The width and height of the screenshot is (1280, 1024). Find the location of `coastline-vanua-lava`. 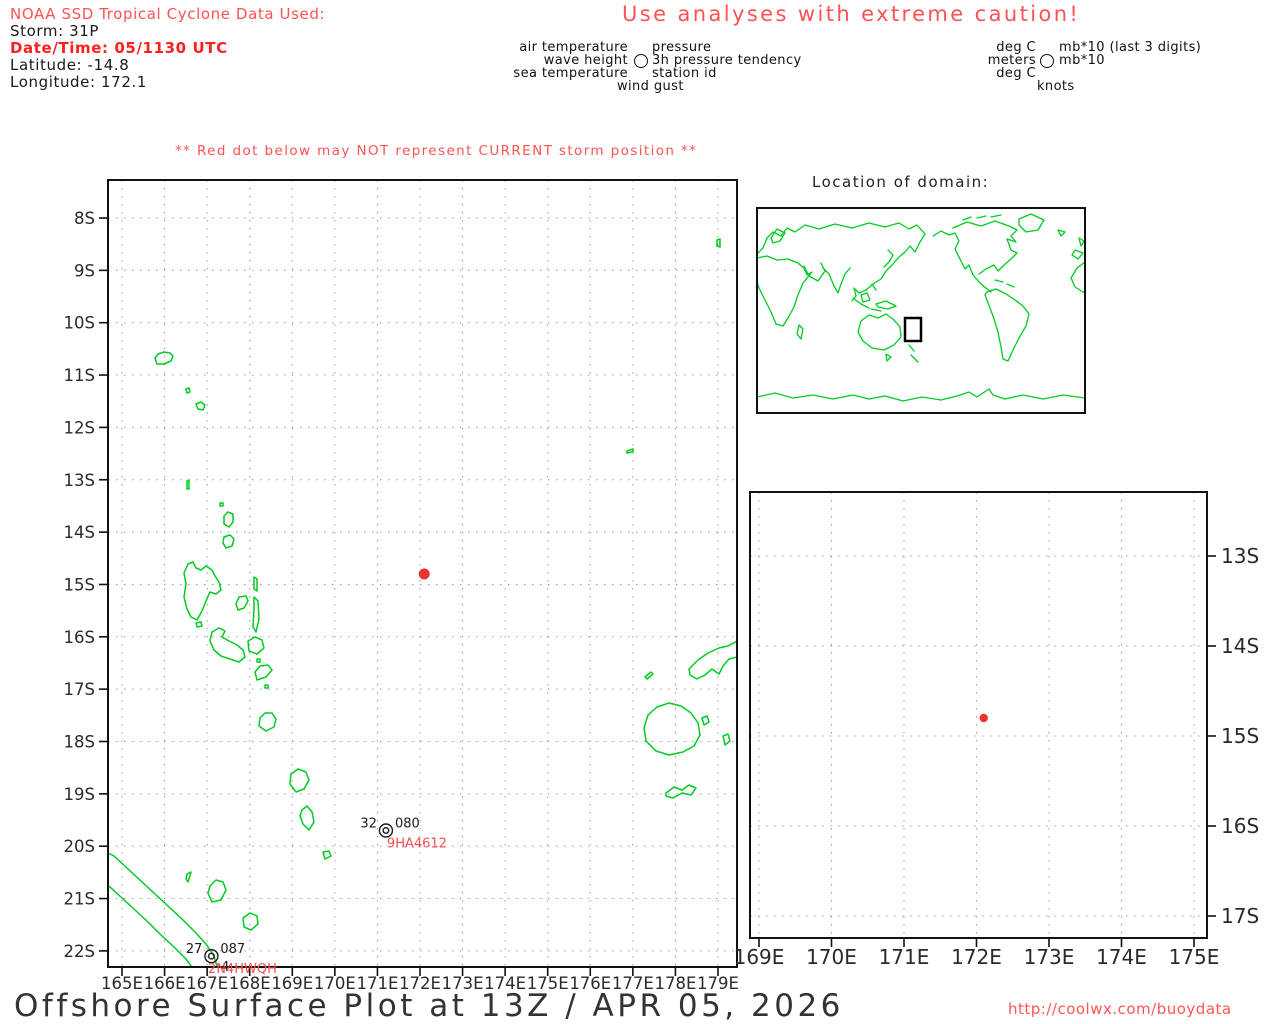

coastline-vanua-lava is located at coordinates (228, 519).